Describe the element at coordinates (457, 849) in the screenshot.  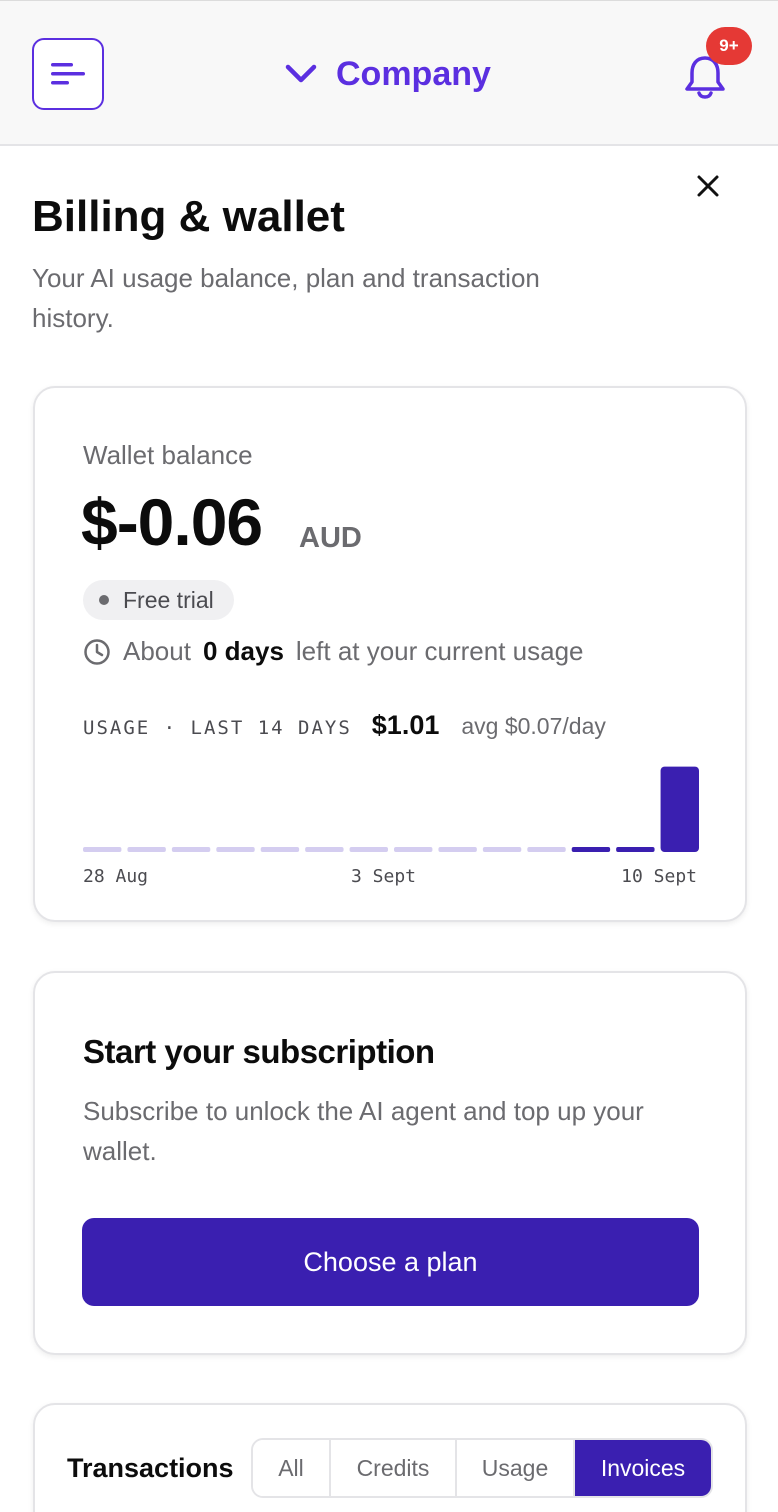
I see `usage-bar-5-sept` at that location.